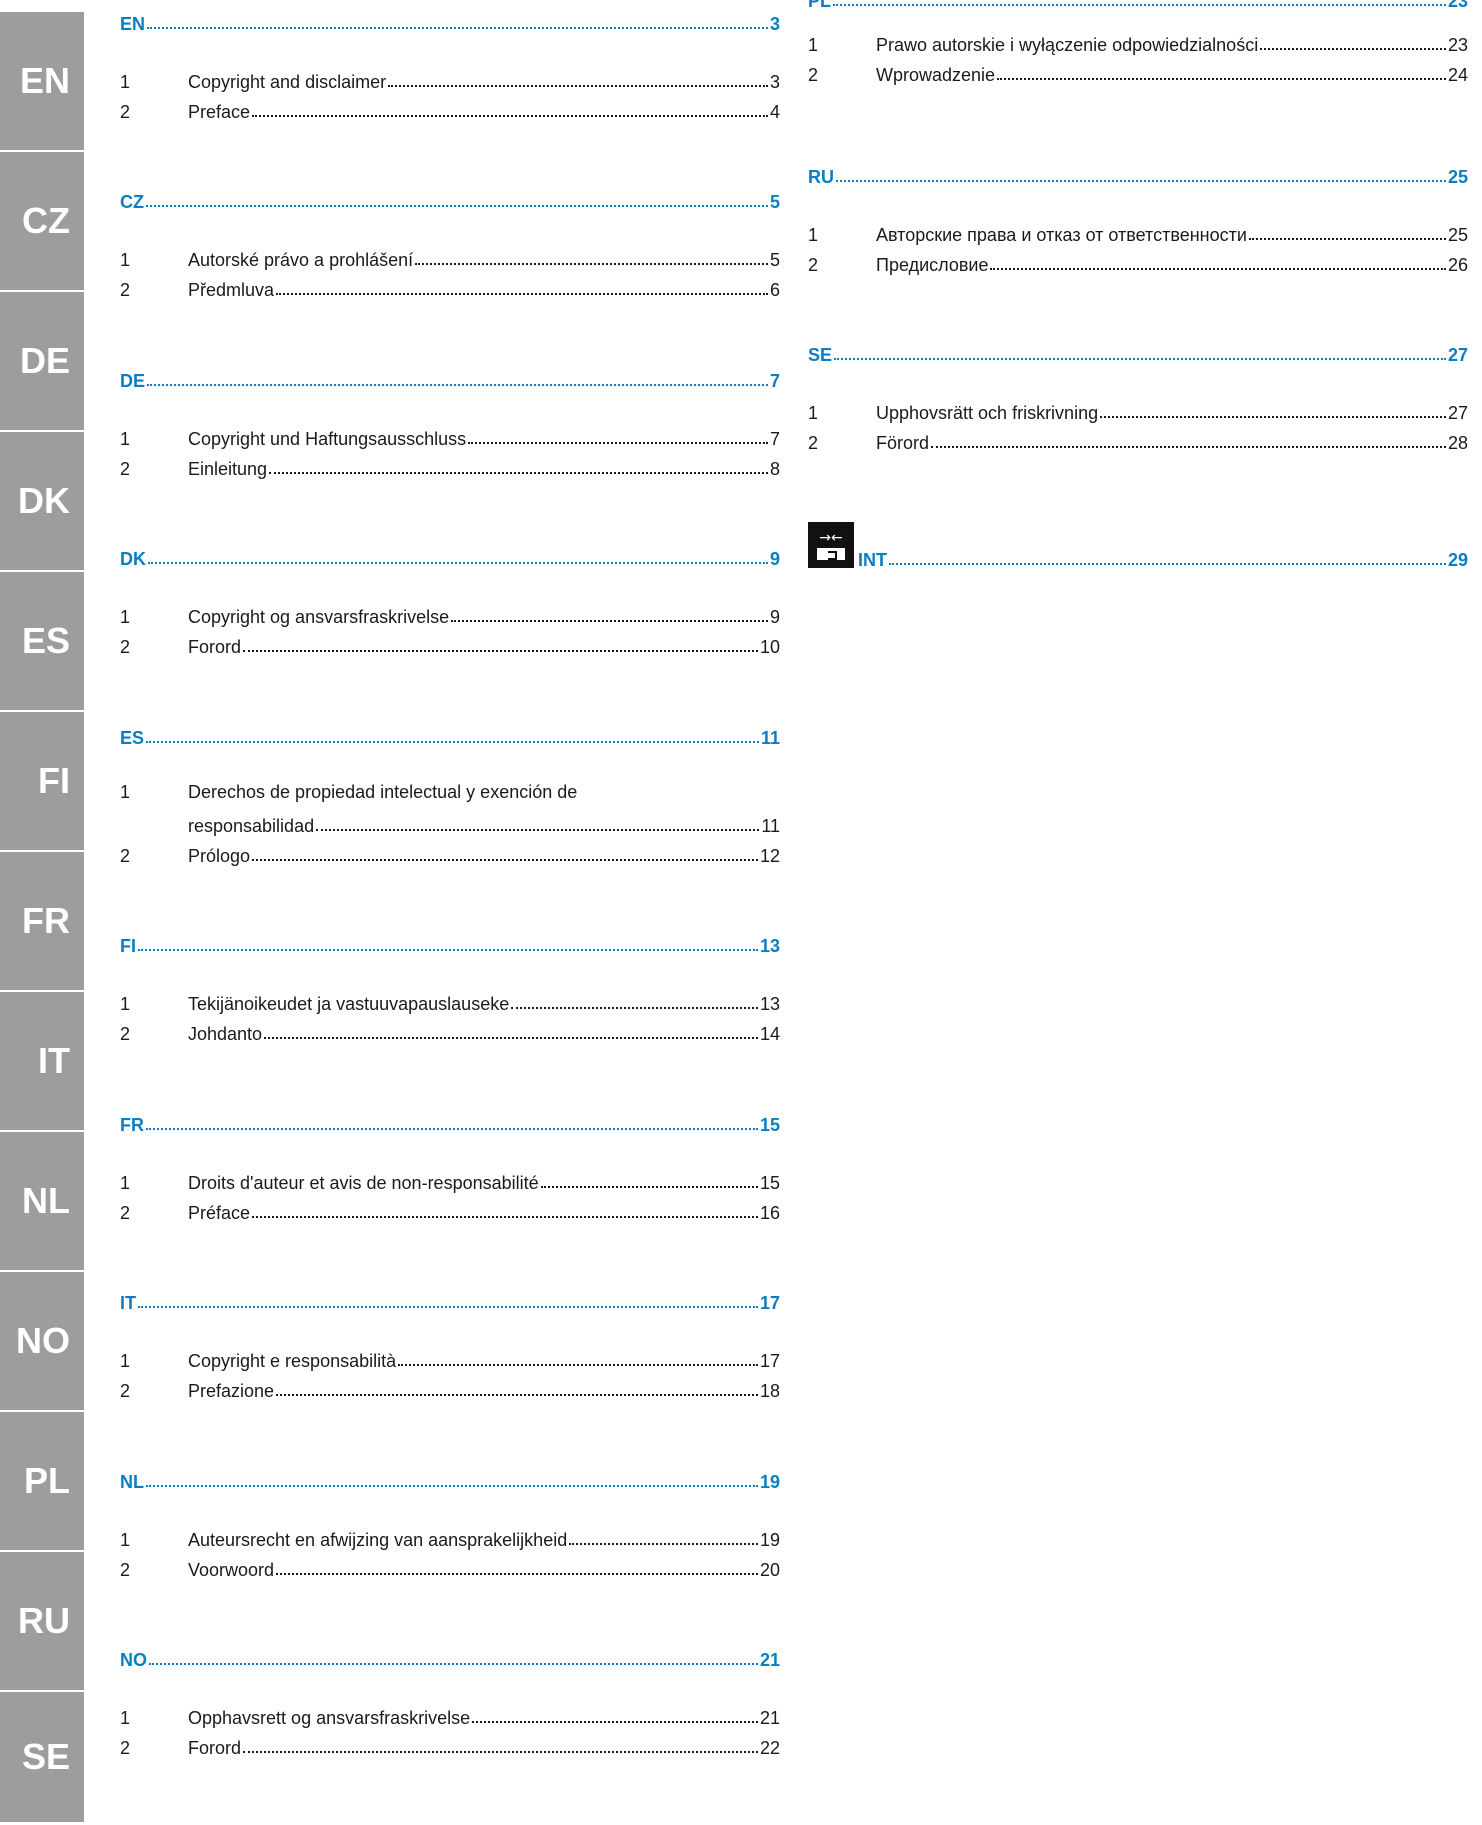  Describe the element at coordinates (769, 1004) in the screenshot. I see `page-number: 13` at that location.